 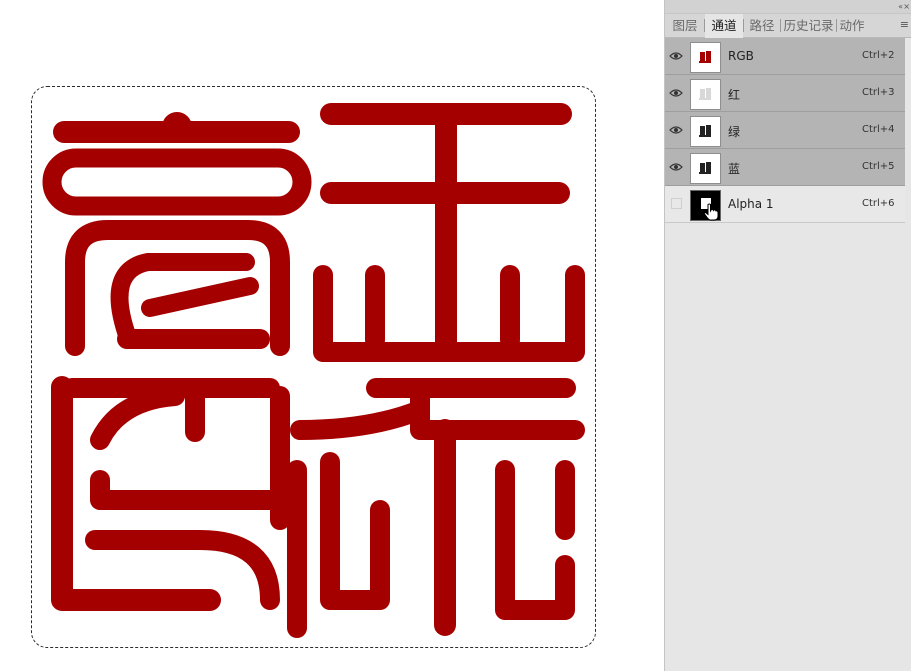 What do you see at coordinates (711, 212) in the screenshot?
I see `hand-pointer-icon` at bounding box center [711, 212].